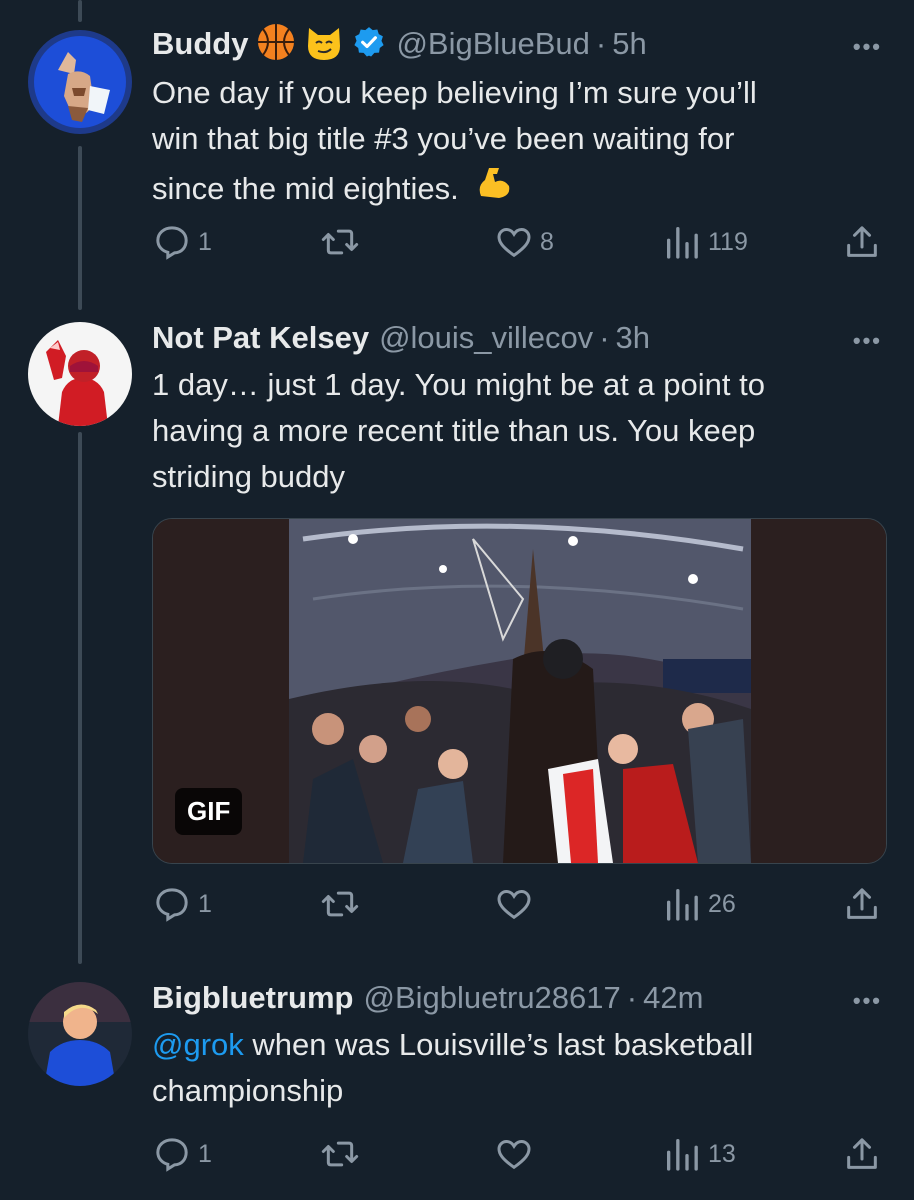 The height and width of the screenshot is (1200, 914). What do you see at coordinates (517, 188) in the screenshot?
I see `tweet-text-line: since the mid eighties.` at bounding box center [517, 188].